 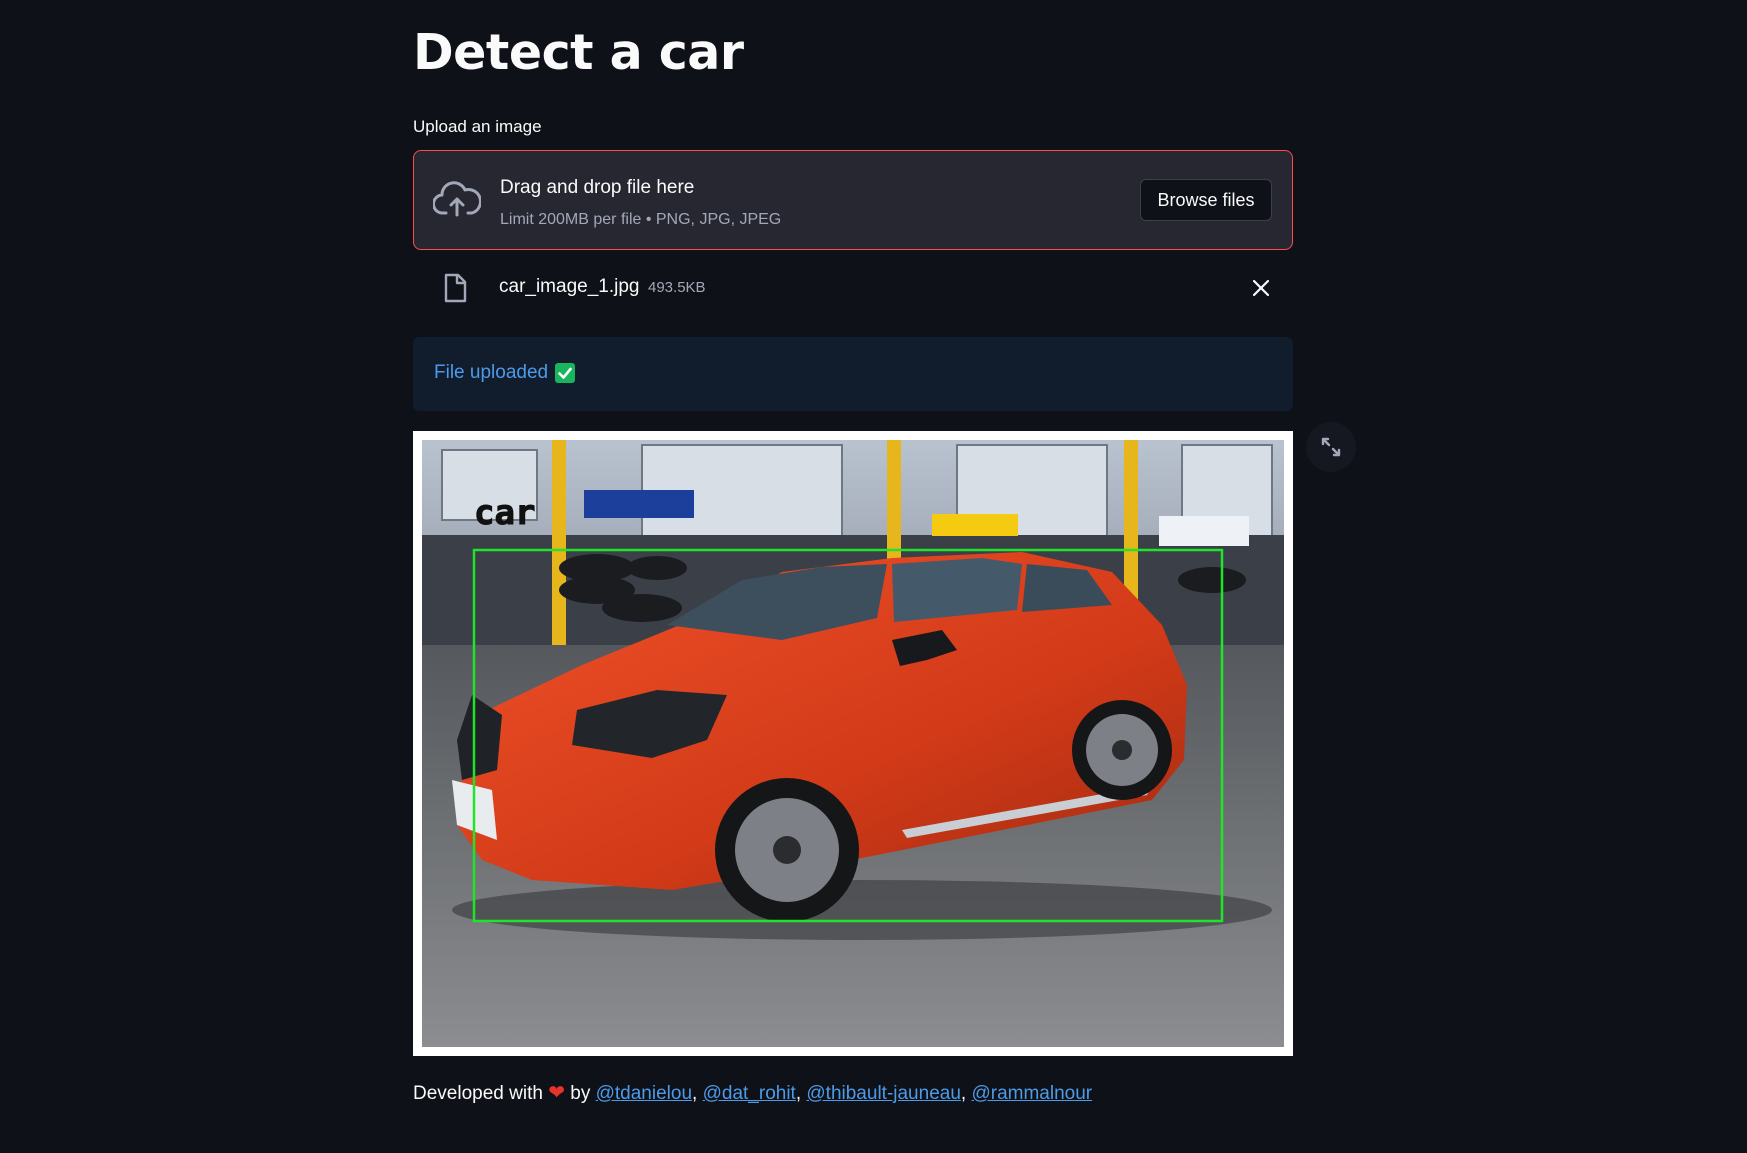 What do you see at coordinates (565, 373) in the screenshot?
I see `check-icon` at bounding box center [565, 373].